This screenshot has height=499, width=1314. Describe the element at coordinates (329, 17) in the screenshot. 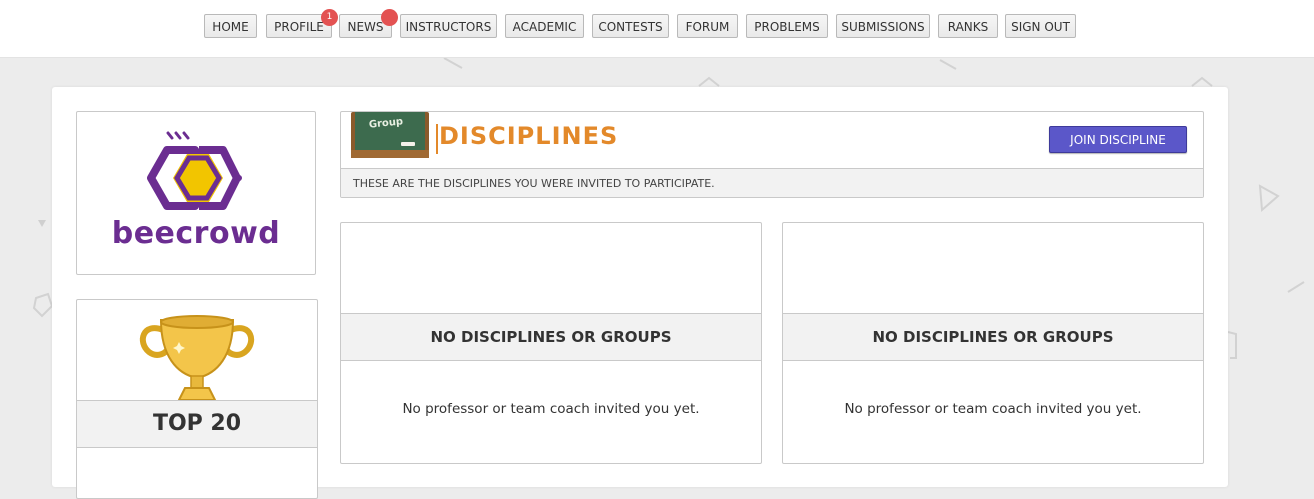

I see `profile-notification-badge: 1` at that location.